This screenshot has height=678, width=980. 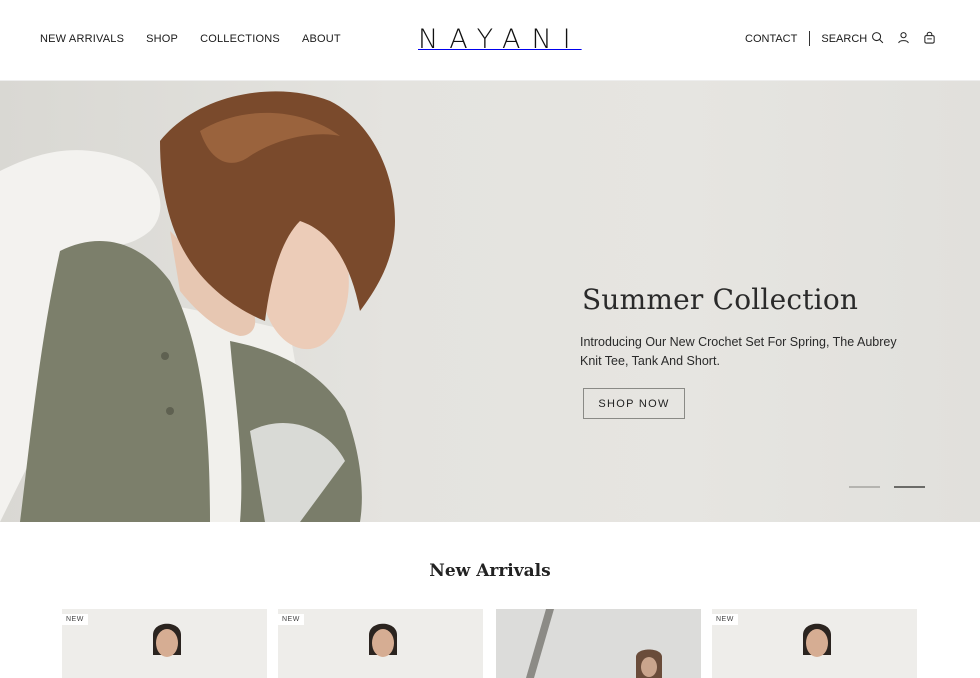 I want to click on brand-logo-text: NAYANI, so click(x=500, y=39).